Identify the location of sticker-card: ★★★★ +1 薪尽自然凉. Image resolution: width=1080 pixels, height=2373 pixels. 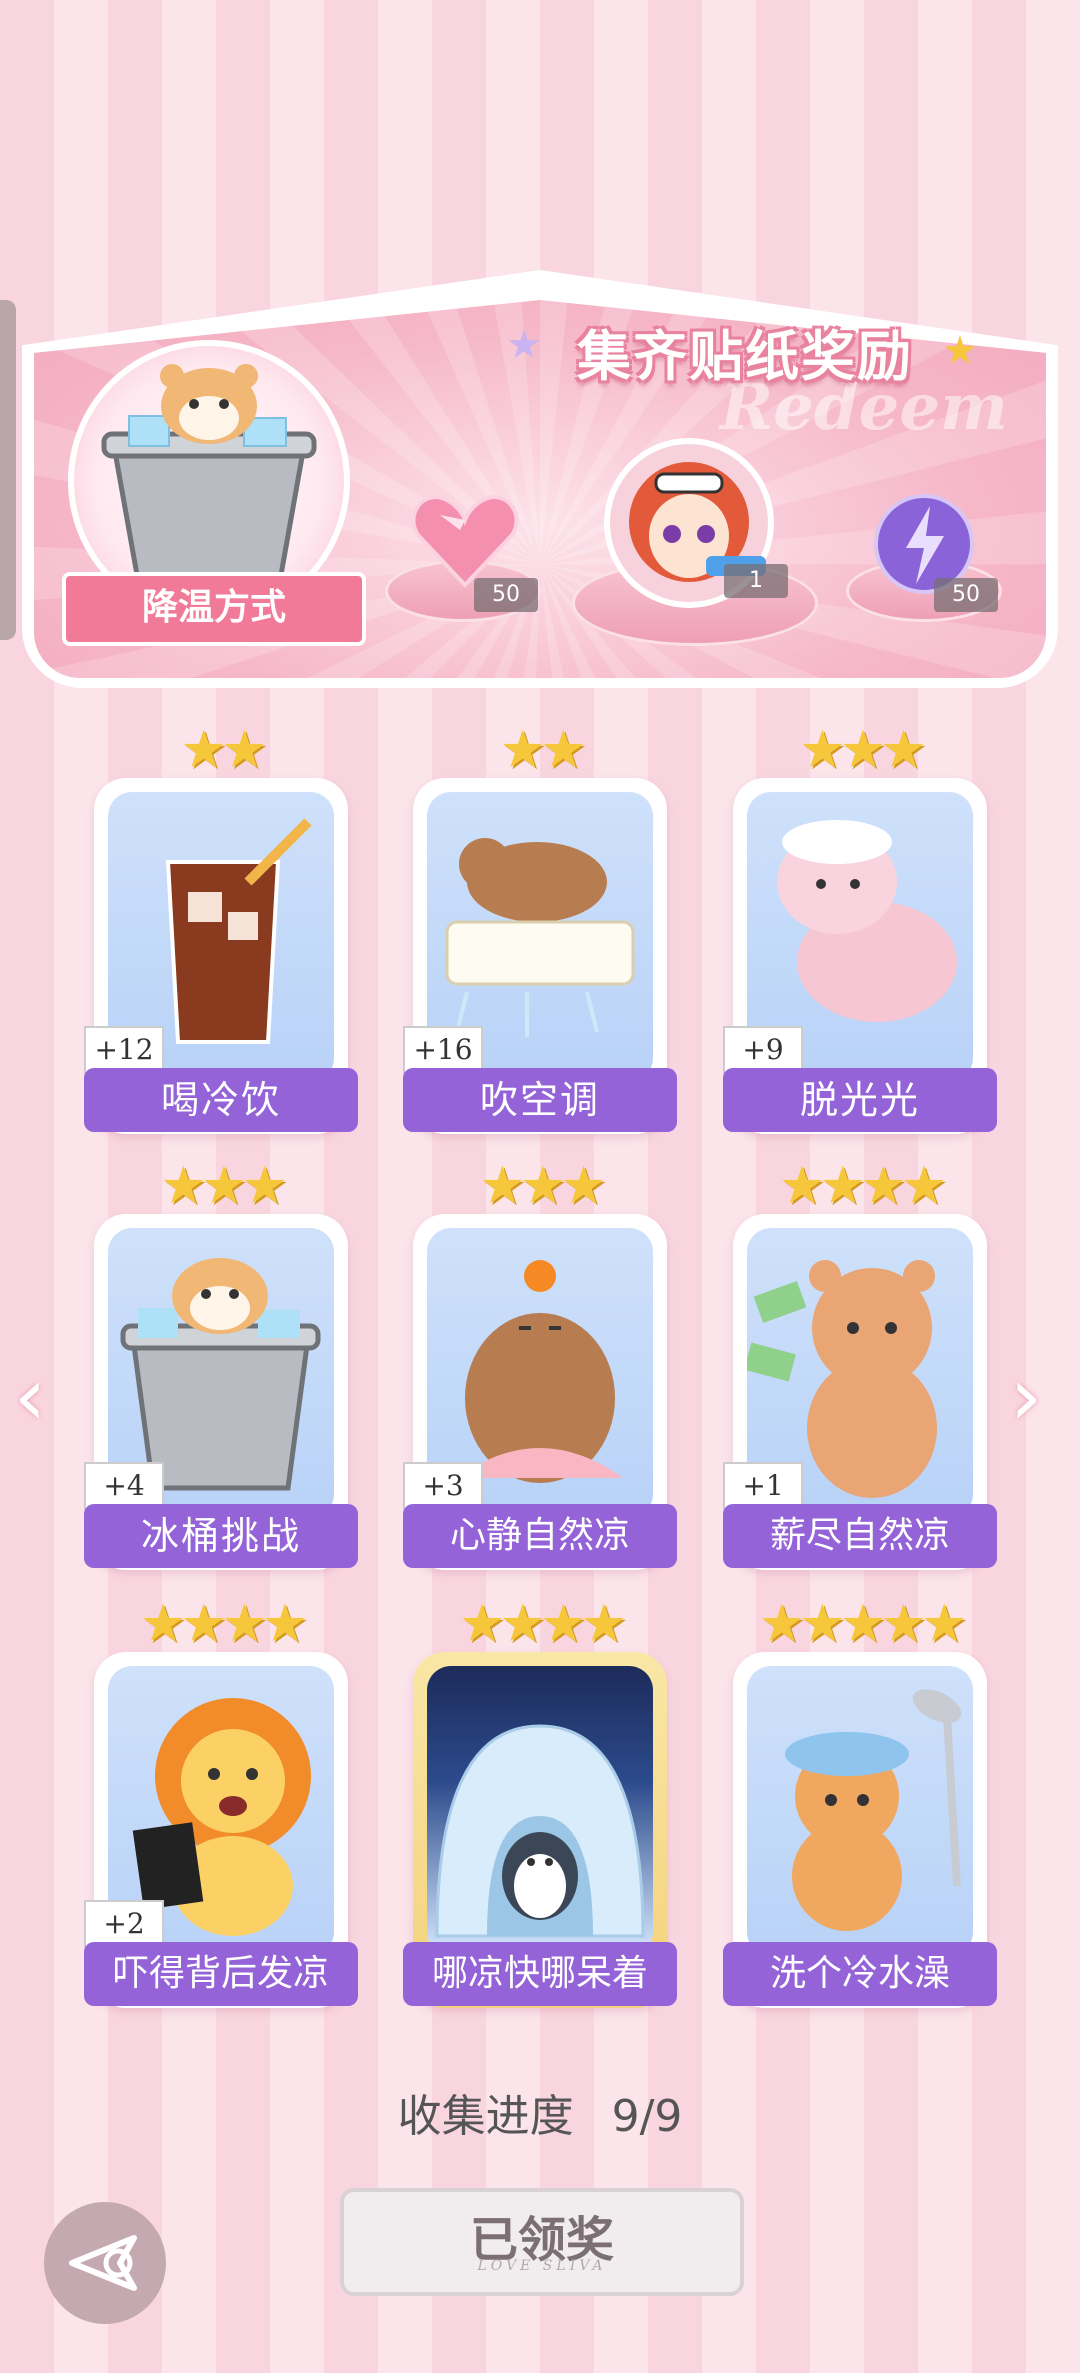
(860, 1370).